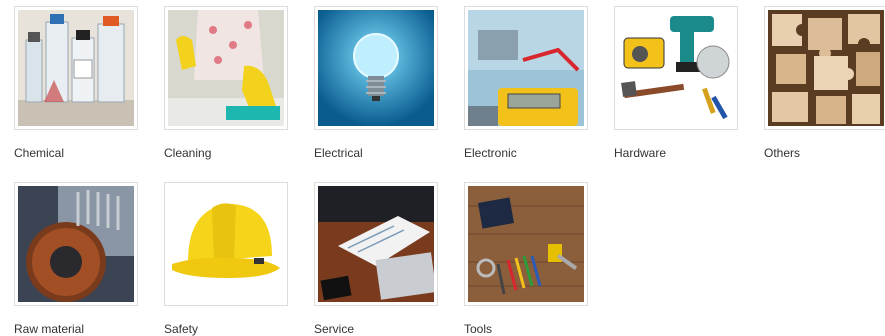 The width and height of the screenshot is (885, 336). What do you see at coordinates (490, 153) in the screenshot?
I see `category-label: Electronic` at bounding box center [490, 153].